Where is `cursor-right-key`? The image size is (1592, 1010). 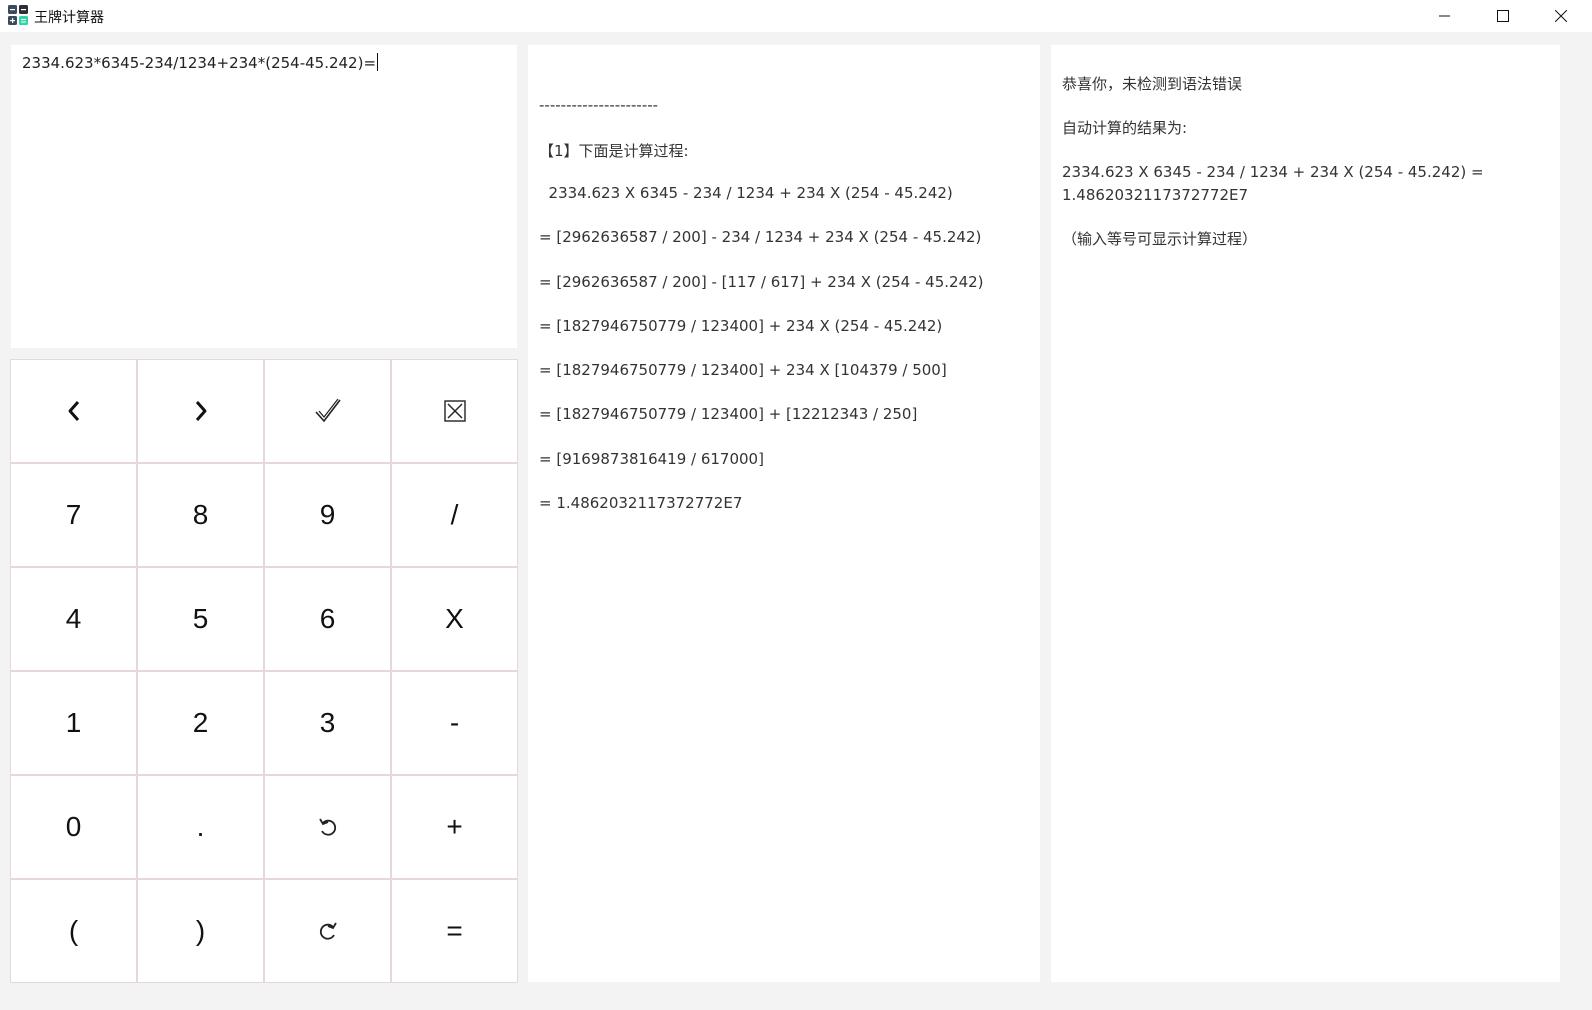 cursor-right-key is located at coordinates (200, 411).